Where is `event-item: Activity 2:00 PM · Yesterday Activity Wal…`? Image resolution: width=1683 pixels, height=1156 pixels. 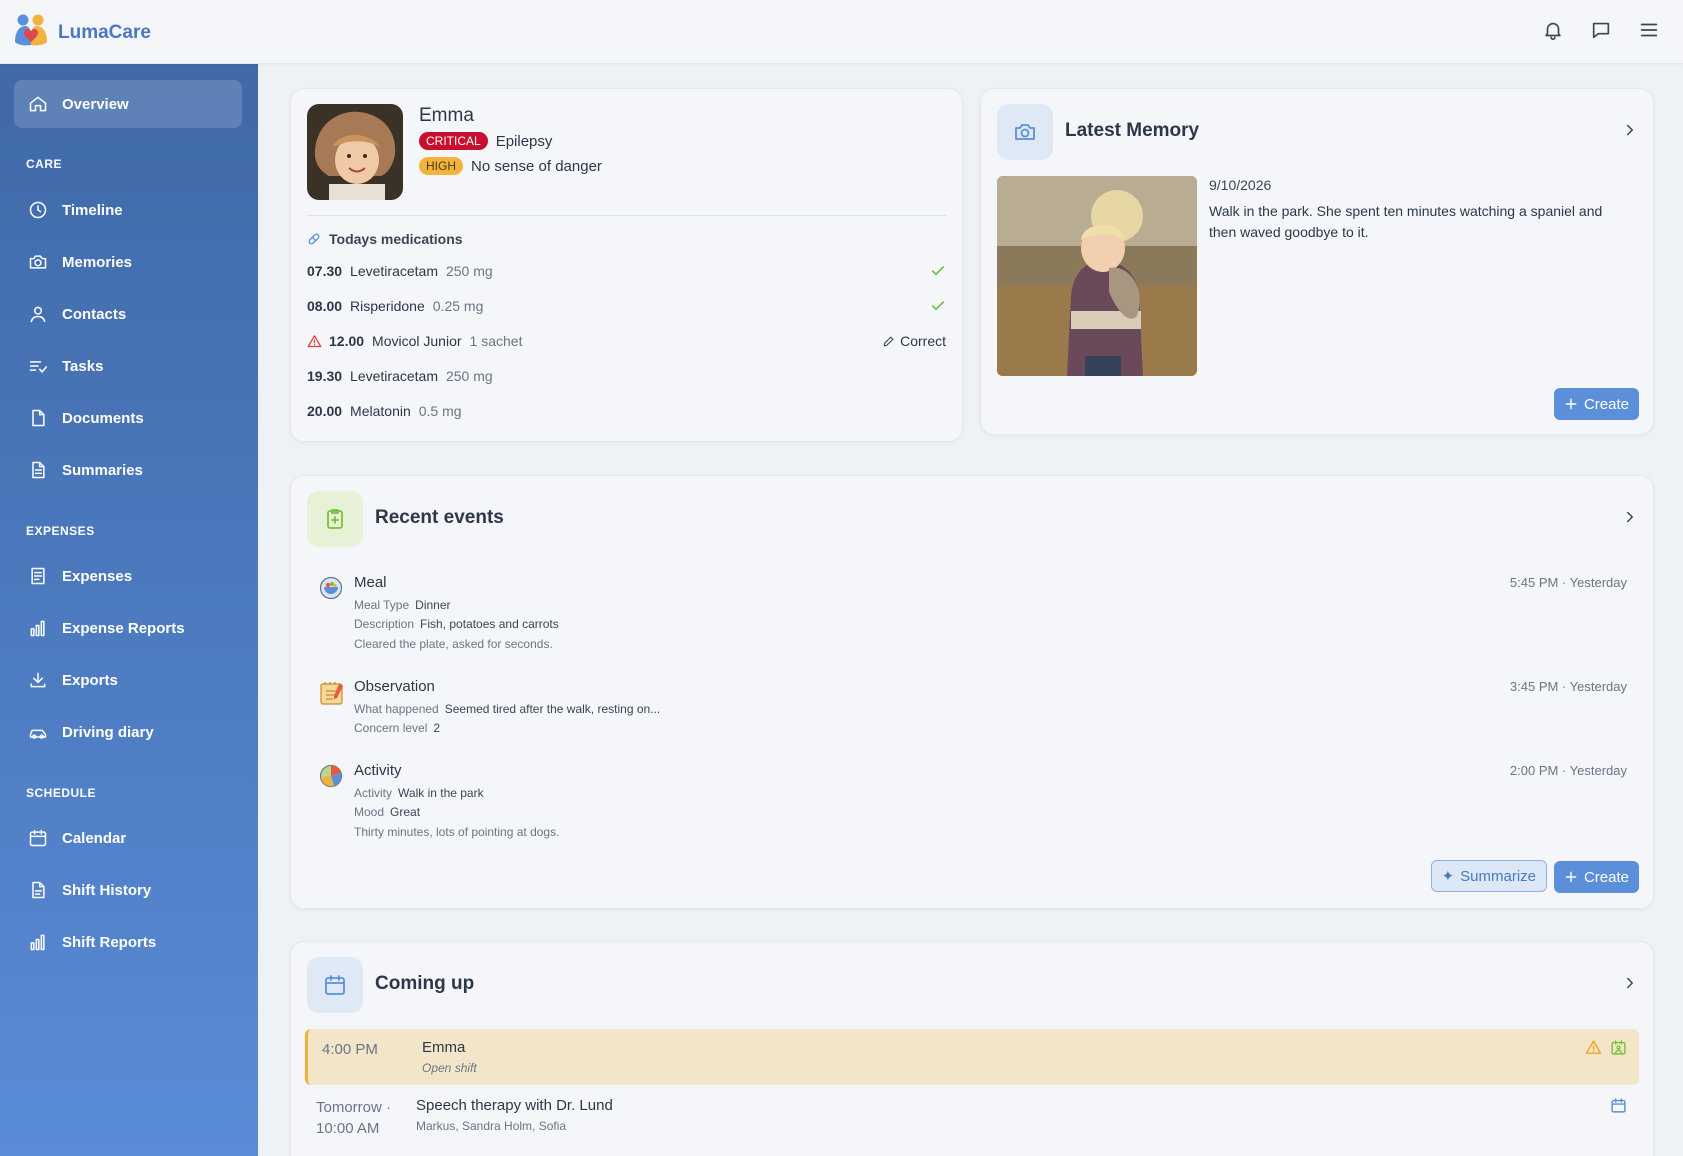
event-item: Activity 2:00 PM · Yesterday Activity Wal… is located at coordinates (973, 800).